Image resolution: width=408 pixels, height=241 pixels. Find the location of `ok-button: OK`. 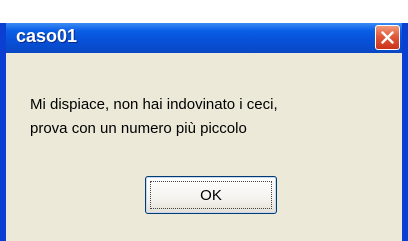

ok-button: OK is located at coordinates (211, 195).